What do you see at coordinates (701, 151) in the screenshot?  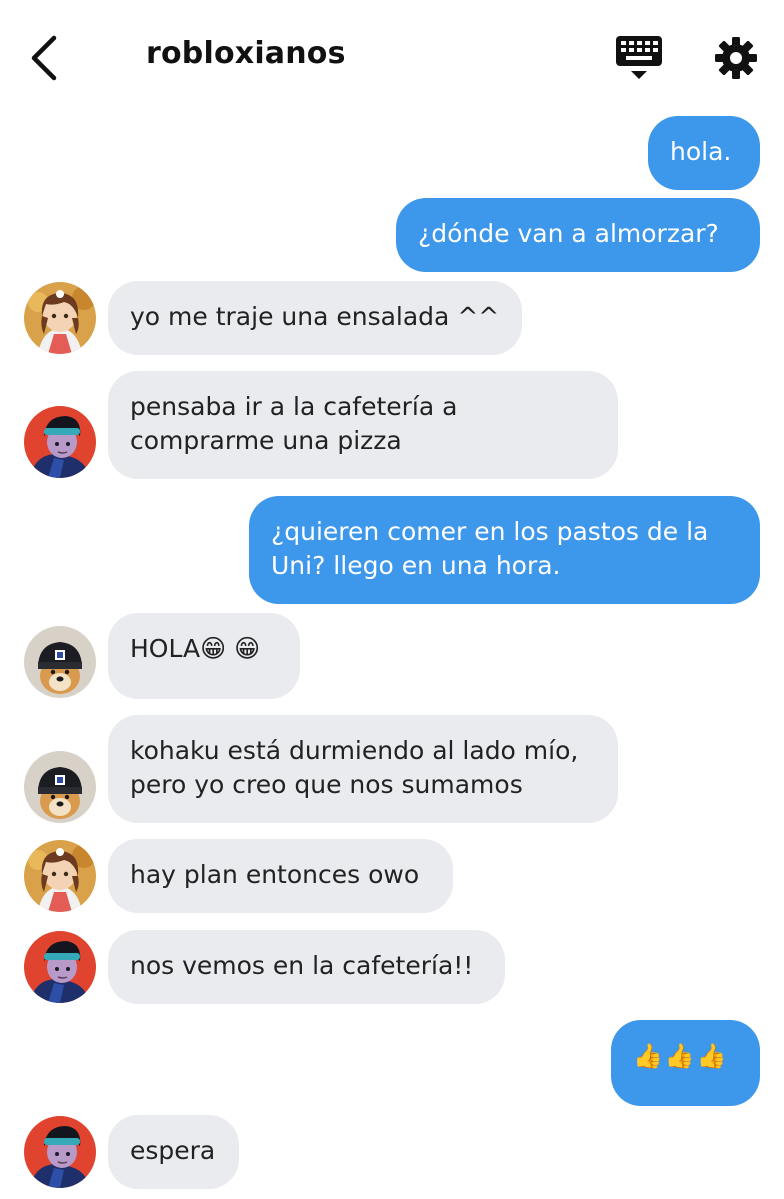 I see `message-text-line: hola.` at bounding box center [701, 151].